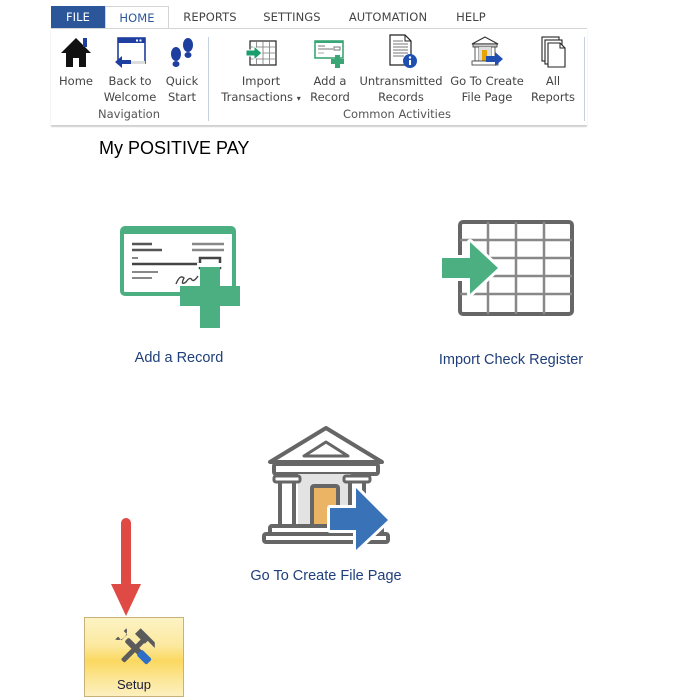 This screenshot has height=700, width=694. What do you see at coordinates (134, 684) in the screenshot?
I see `setup-label: Setup` at bounding box center [134, 684].